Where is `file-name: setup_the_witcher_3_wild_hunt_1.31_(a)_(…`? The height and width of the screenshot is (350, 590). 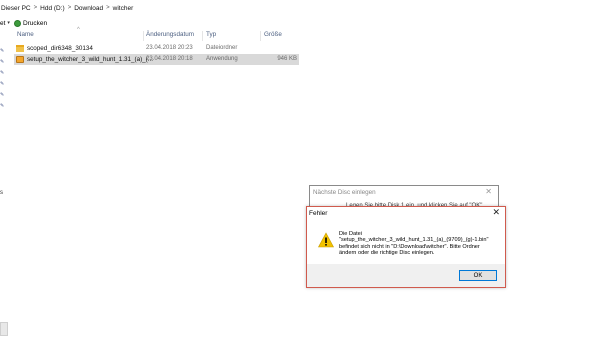 file-name: setup_the_witcher_3_wild_hunt_1.31_(a)_(… is located at coordinates (90, 59).